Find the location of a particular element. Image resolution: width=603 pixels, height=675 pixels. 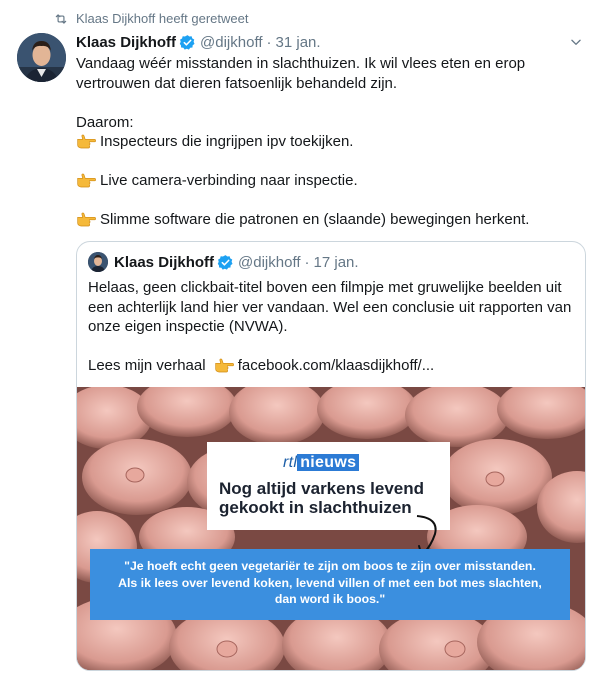

quoted-tweet-date: 17 jan. is located at coordinates (336, 262).